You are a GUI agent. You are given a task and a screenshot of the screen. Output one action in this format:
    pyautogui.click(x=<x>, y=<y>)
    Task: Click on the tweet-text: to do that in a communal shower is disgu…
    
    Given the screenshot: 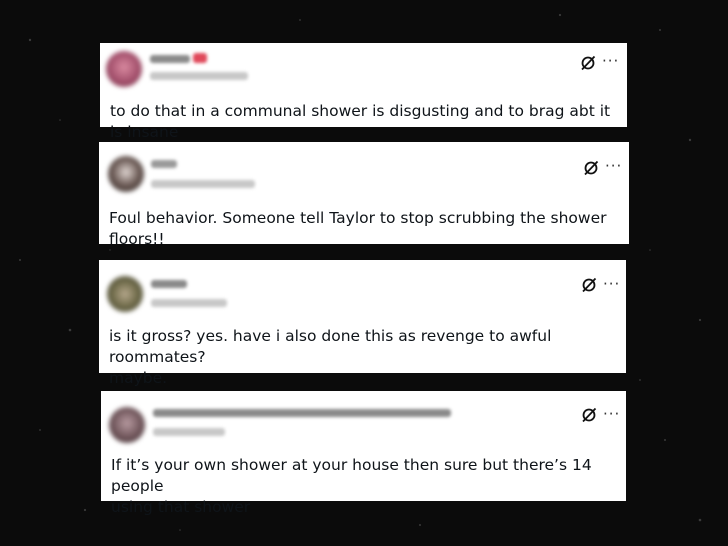 What is the action you would take?
    pyautogui.click(x=363, y=121)
    